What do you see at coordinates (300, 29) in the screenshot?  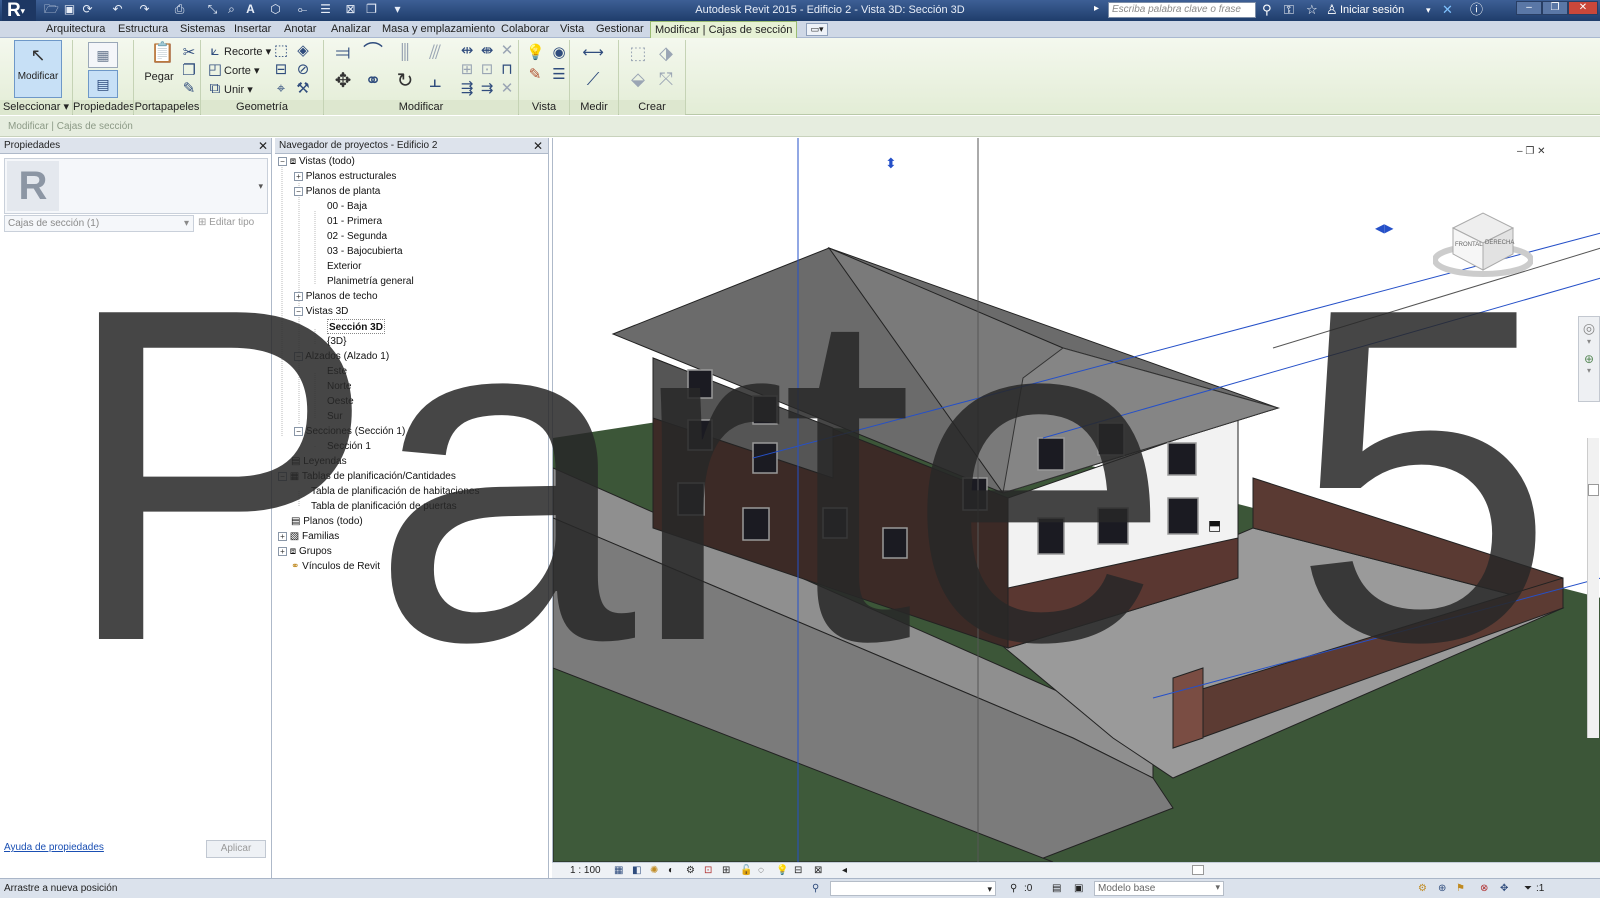 I see `tab-anotar: Anotar` at bounding box center [300, 29].